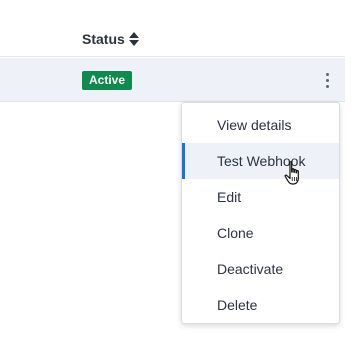 This screenshot has height=350, width=361. I want to click on status-header-label: Status, so click(103, 39).